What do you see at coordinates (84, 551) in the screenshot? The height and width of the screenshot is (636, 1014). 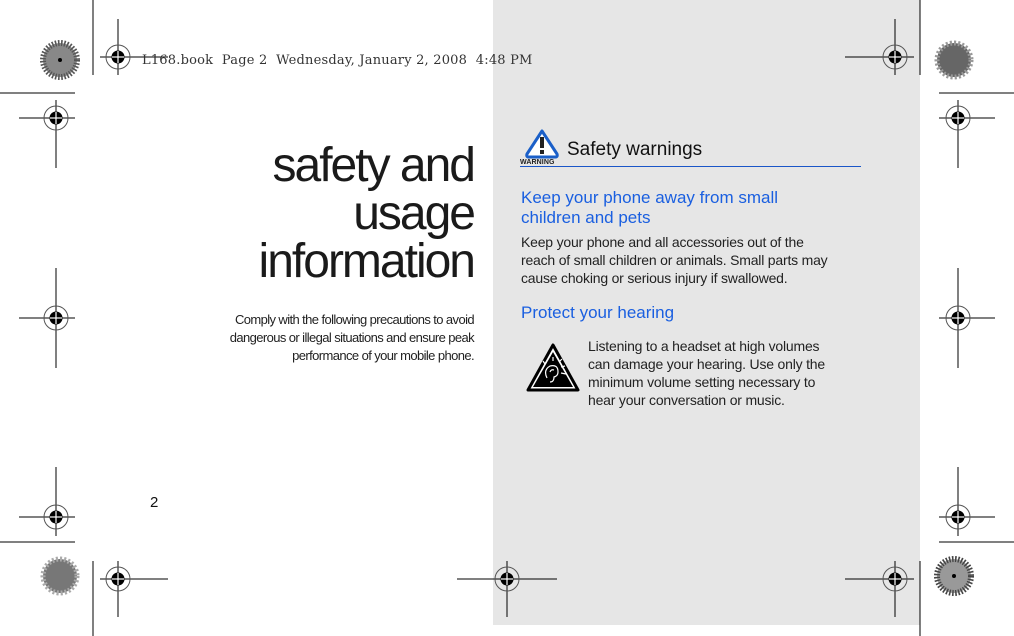 I see `crop-mark-bottom-left` at bounding box center [84, 551].